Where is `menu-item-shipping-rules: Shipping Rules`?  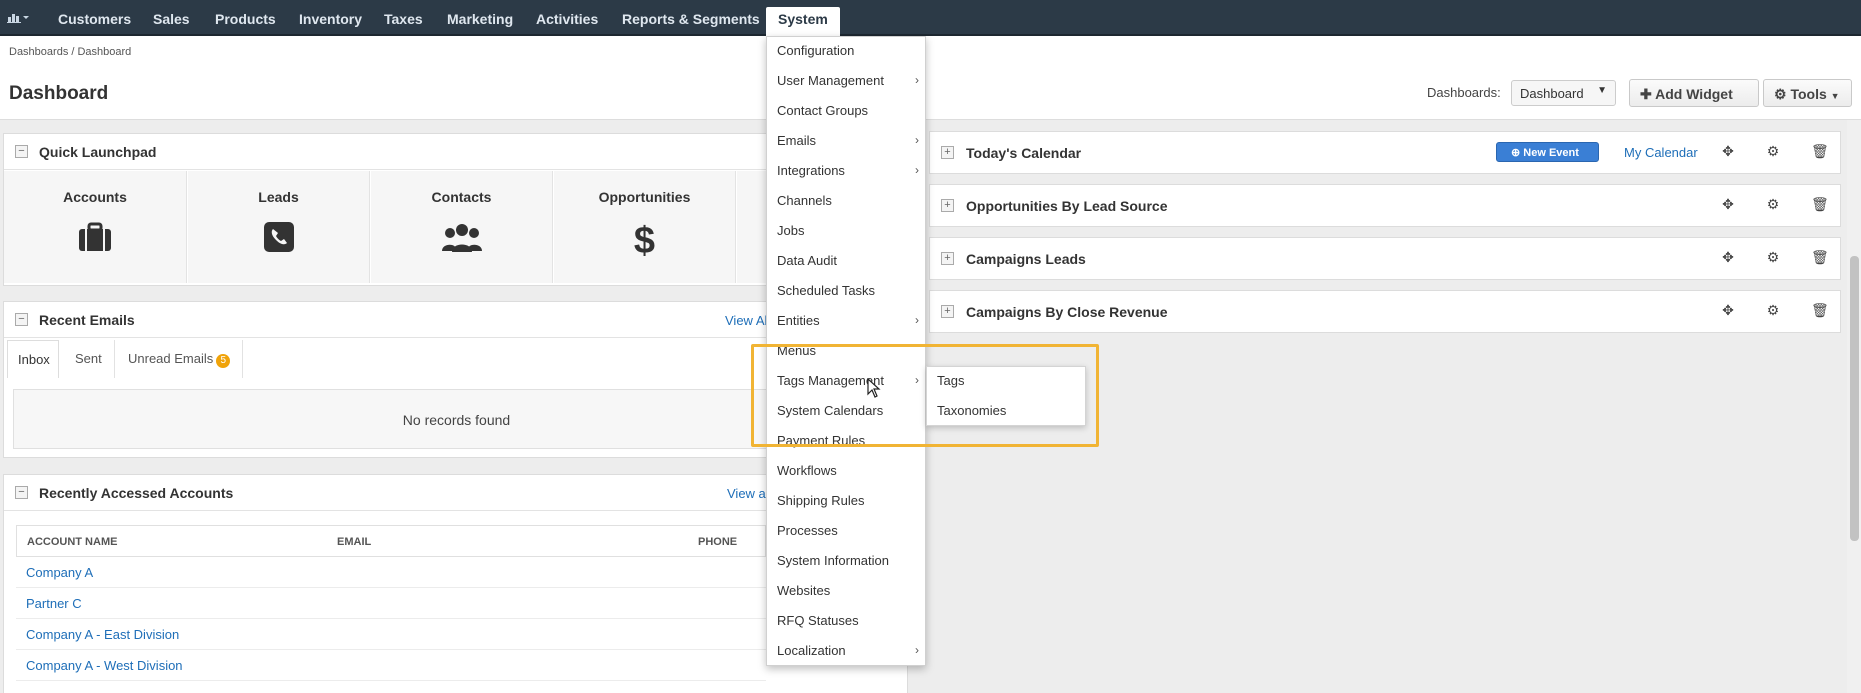
menu-item-shipping-rules: Shipping Rules is located at coordinates (820, 500).